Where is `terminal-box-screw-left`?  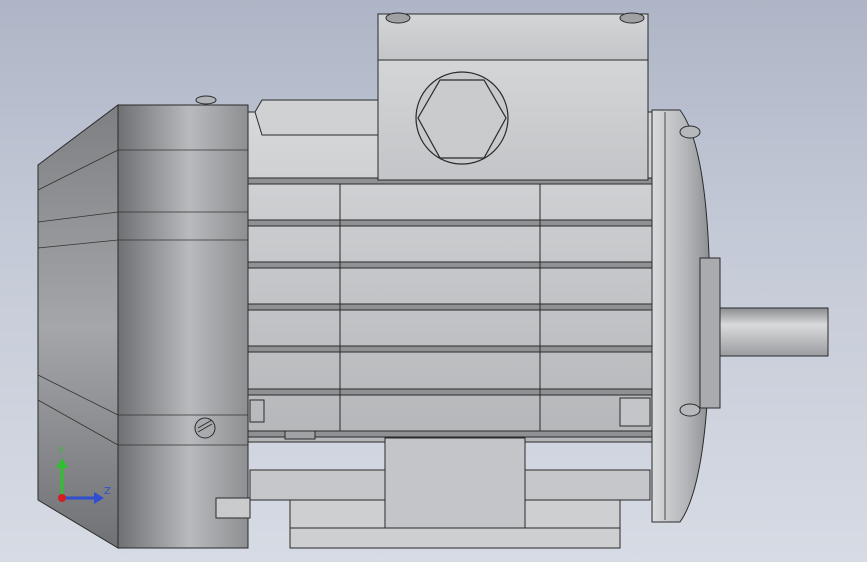
terminal-box-screw-left is located at coordinates (398, 18).